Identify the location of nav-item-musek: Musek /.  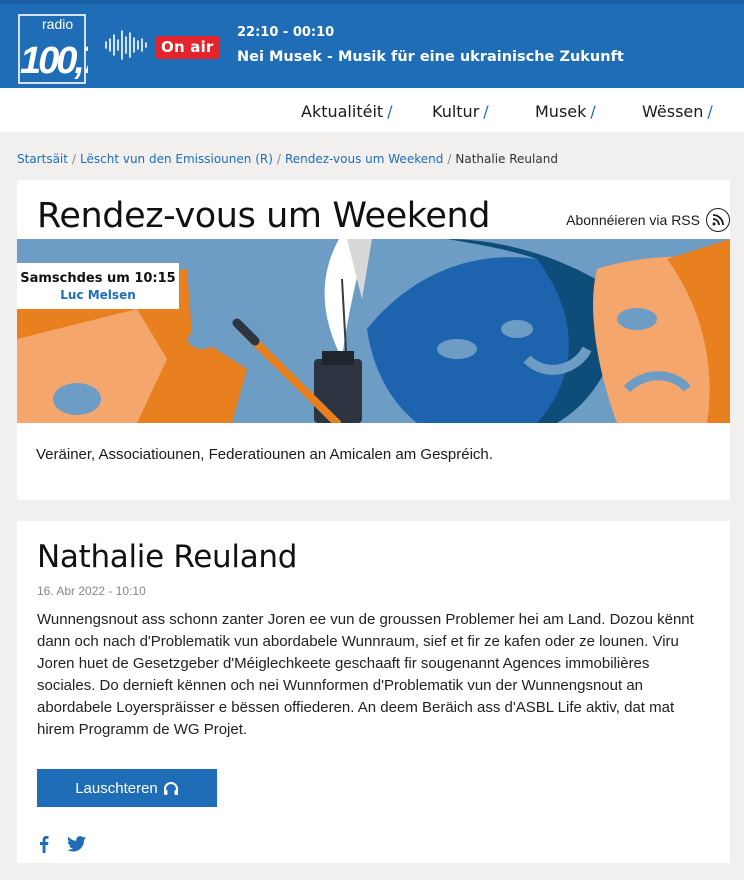
(565, 111).